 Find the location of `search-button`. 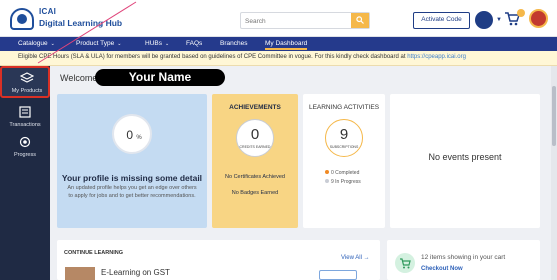

search-button is located at coordinates (360, 20).